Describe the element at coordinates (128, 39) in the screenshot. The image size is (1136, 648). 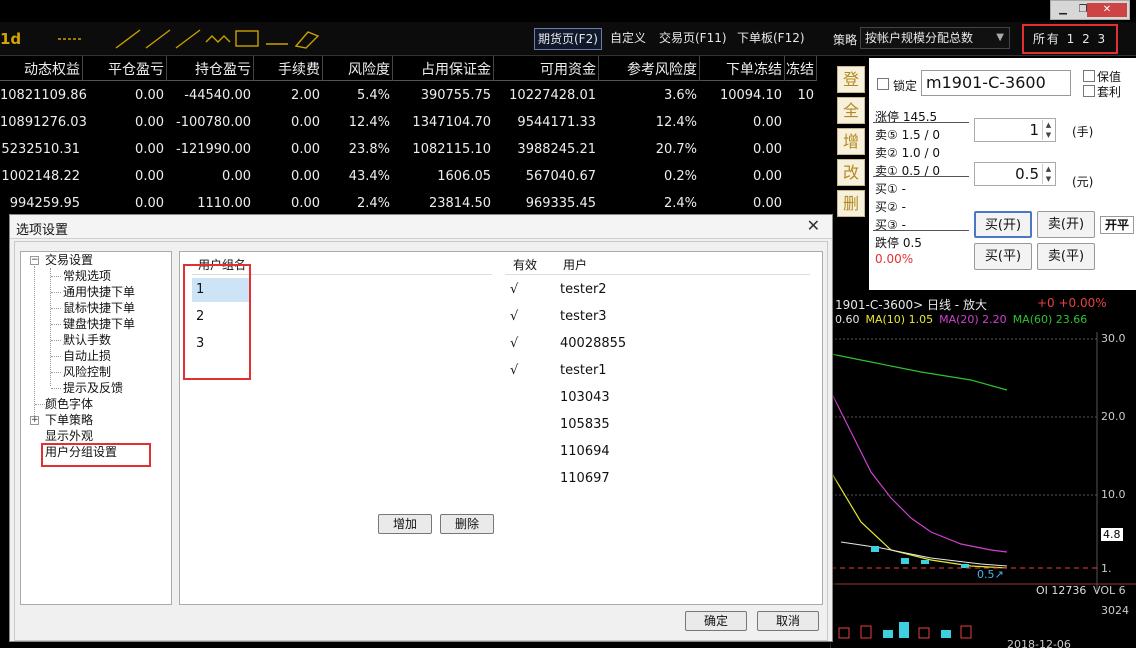
I see `line-tool-icon` at that location.